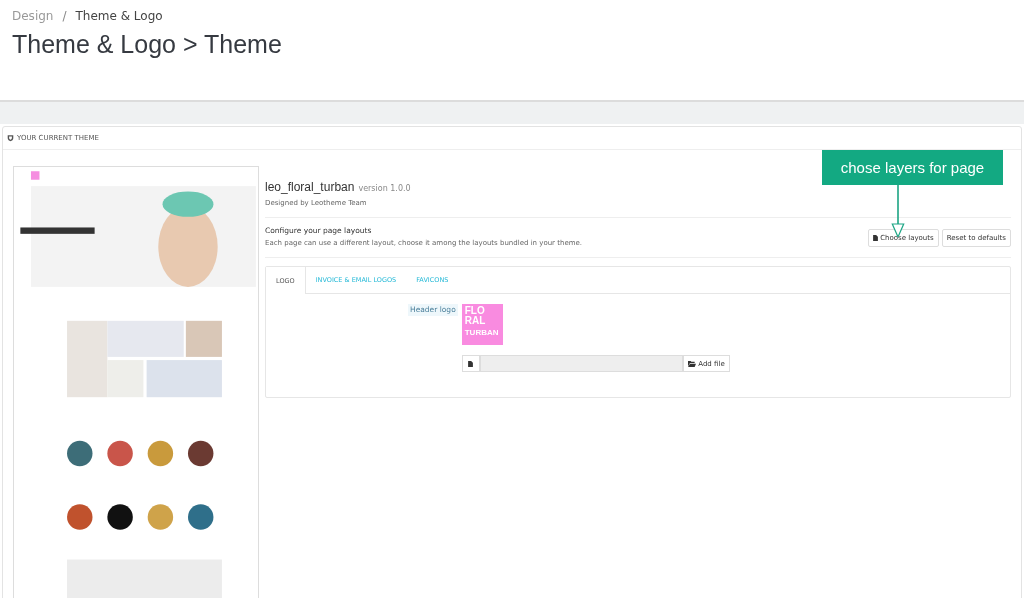 The image size is (1024, 598). Describe the element at coordinates (482, 324) in the screenshot. I see `logo-image: FLO RAL TURBAN` at that location.